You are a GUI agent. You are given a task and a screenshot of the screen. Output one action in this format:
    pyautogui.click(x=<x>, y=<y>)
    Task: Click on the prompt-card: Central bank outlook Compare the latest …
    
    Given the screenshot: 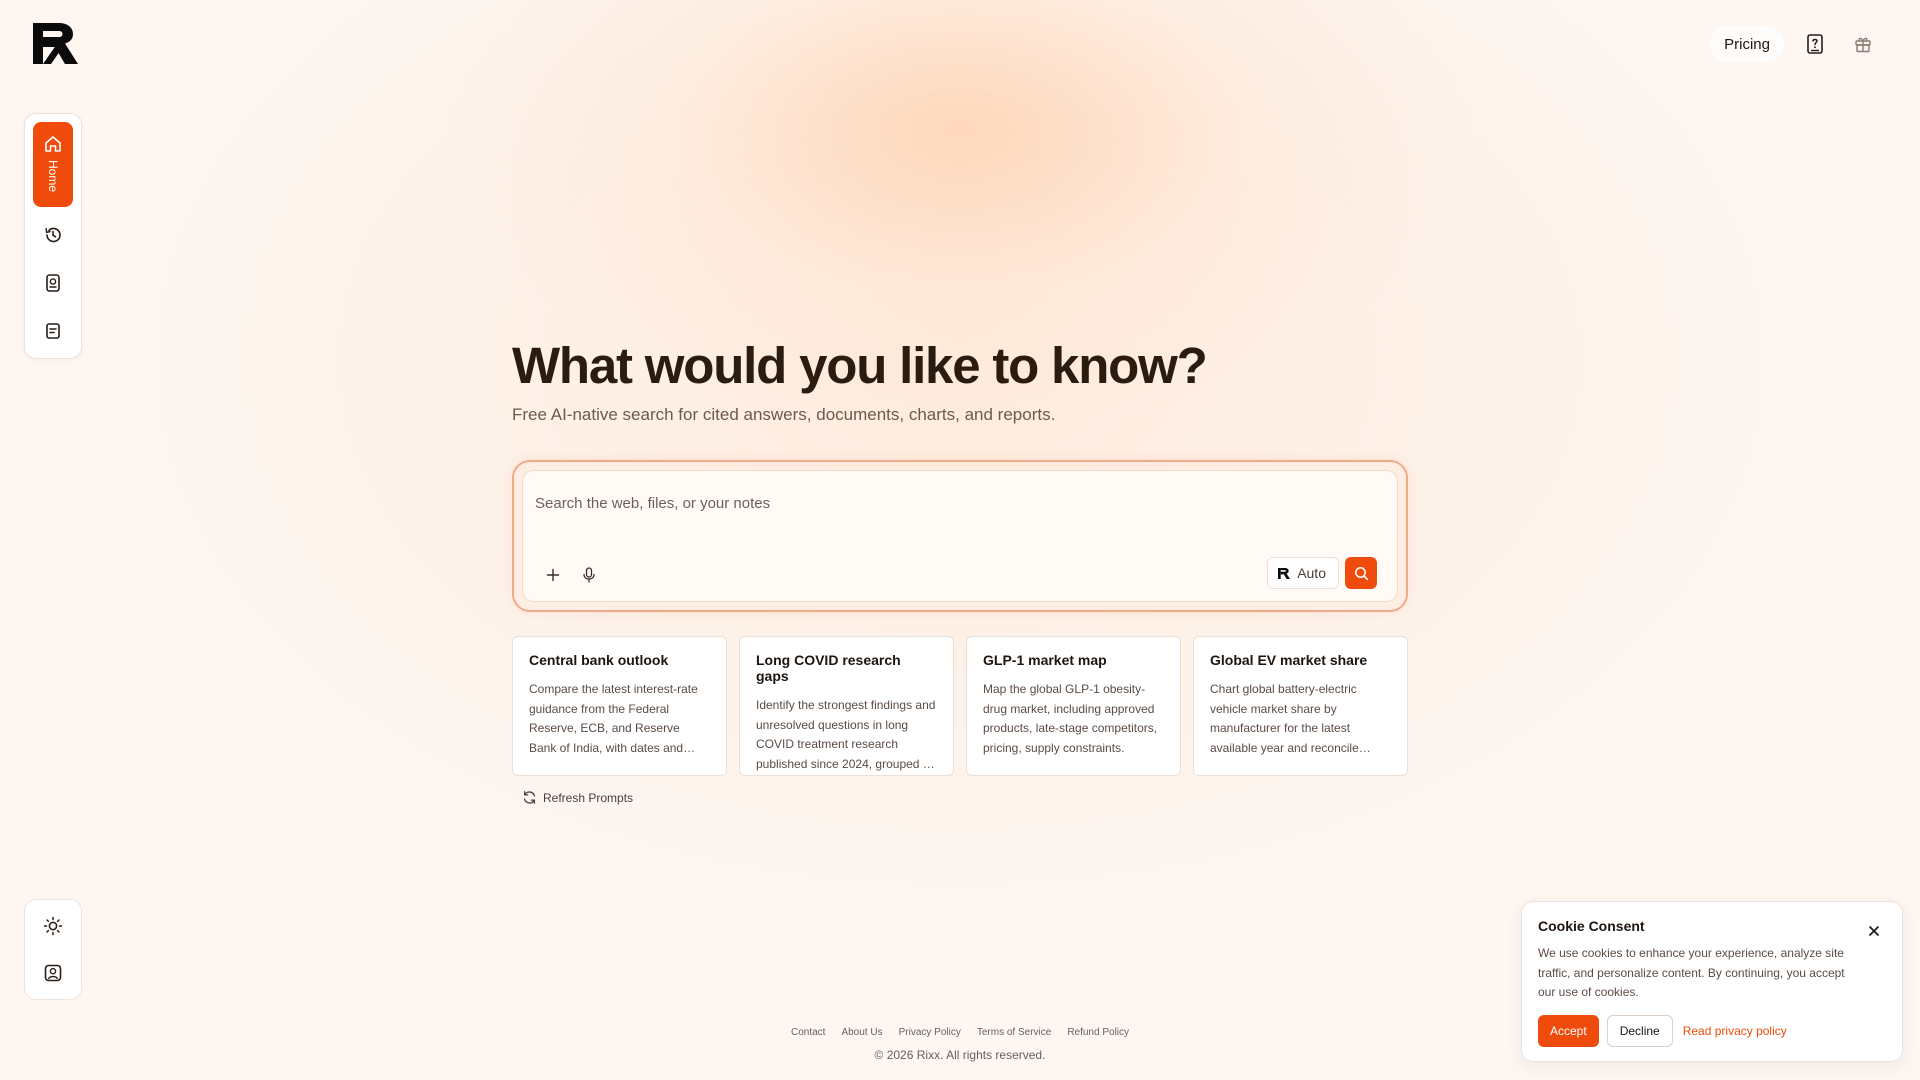 What is the action you would take?
    pyautogui.click(x=619, y=706)
    